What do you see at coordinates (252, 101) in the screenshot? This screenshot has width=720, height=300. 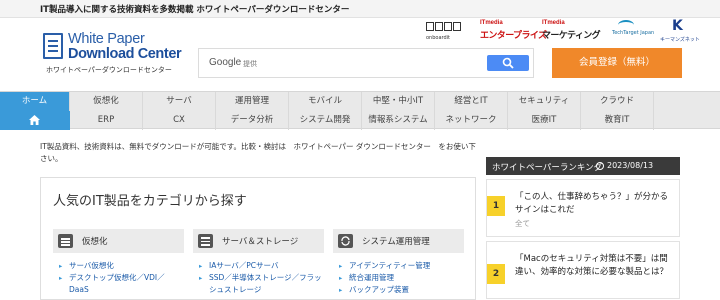 I see `nav-operations: 運用管理` at bounding box center [252, 101].